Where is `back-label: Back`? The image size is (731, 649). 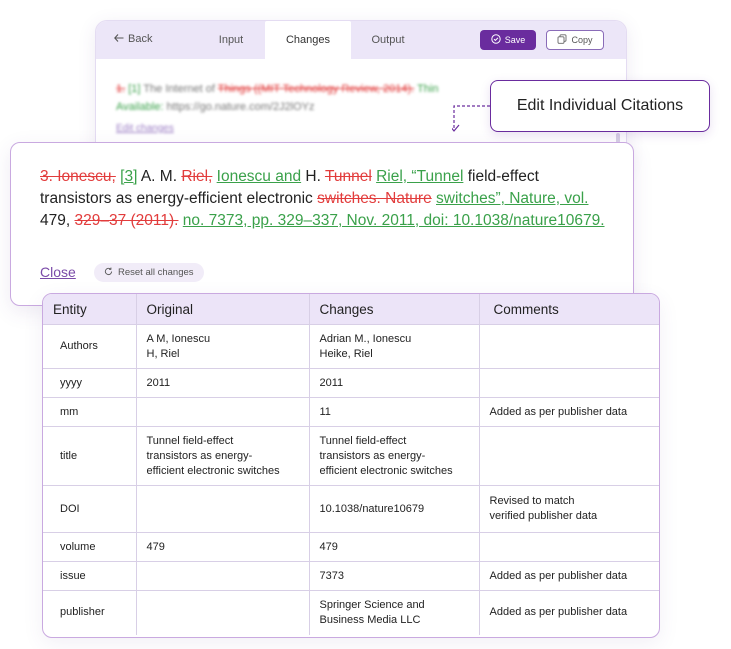 back-label: Back is located at coordinates (140, 39).